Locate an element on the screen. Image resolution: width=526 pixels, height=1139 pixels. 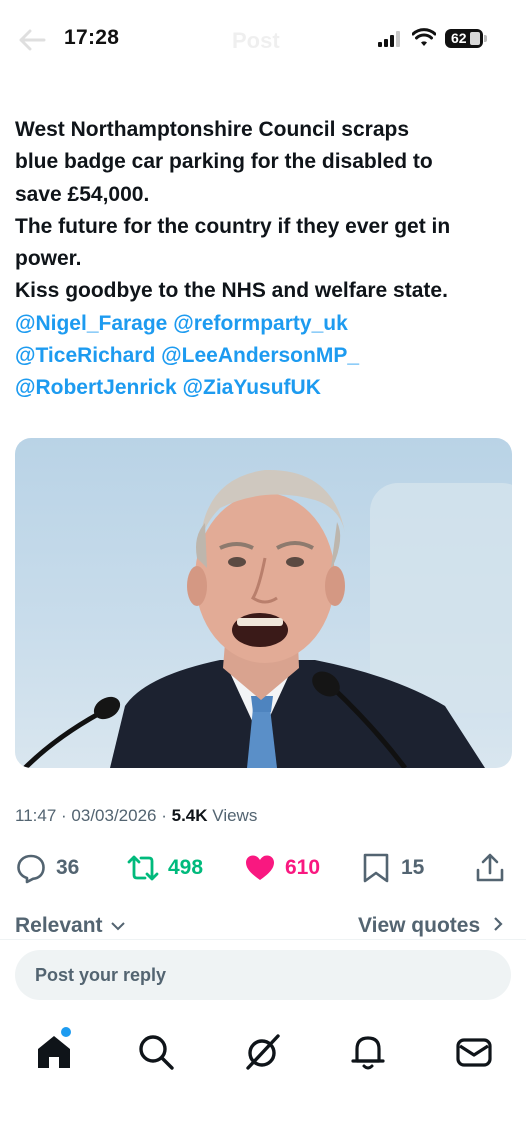
mention-link: @Nigel_Farage is located at coordinates (91, 323).